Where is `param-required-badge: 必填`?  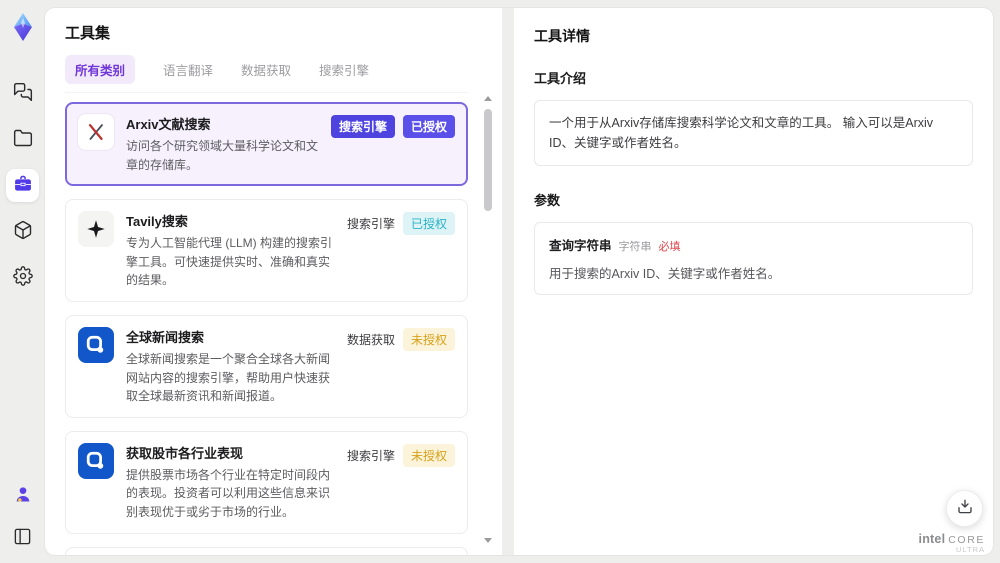
param-required-badge: 必填 is located at coordinates (669, 247).